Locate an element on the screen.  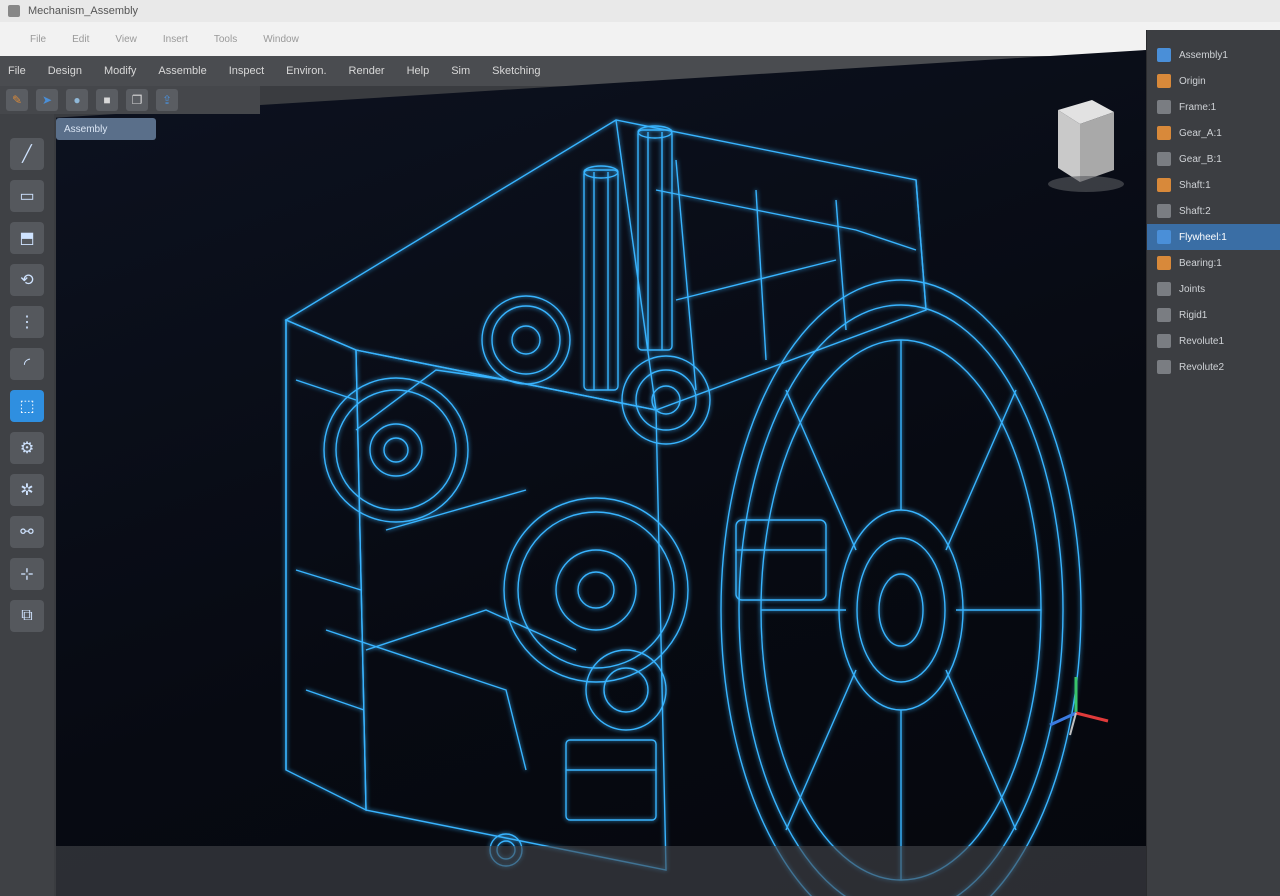
browser-tree-item: Shaft:1 is located at coordinates (1213, 185).